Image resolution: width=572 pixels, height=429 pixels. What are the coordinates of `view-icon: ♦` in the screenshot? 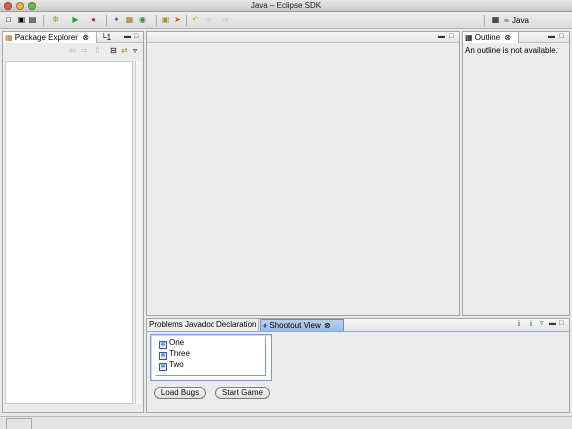 It's located at (265, 325).